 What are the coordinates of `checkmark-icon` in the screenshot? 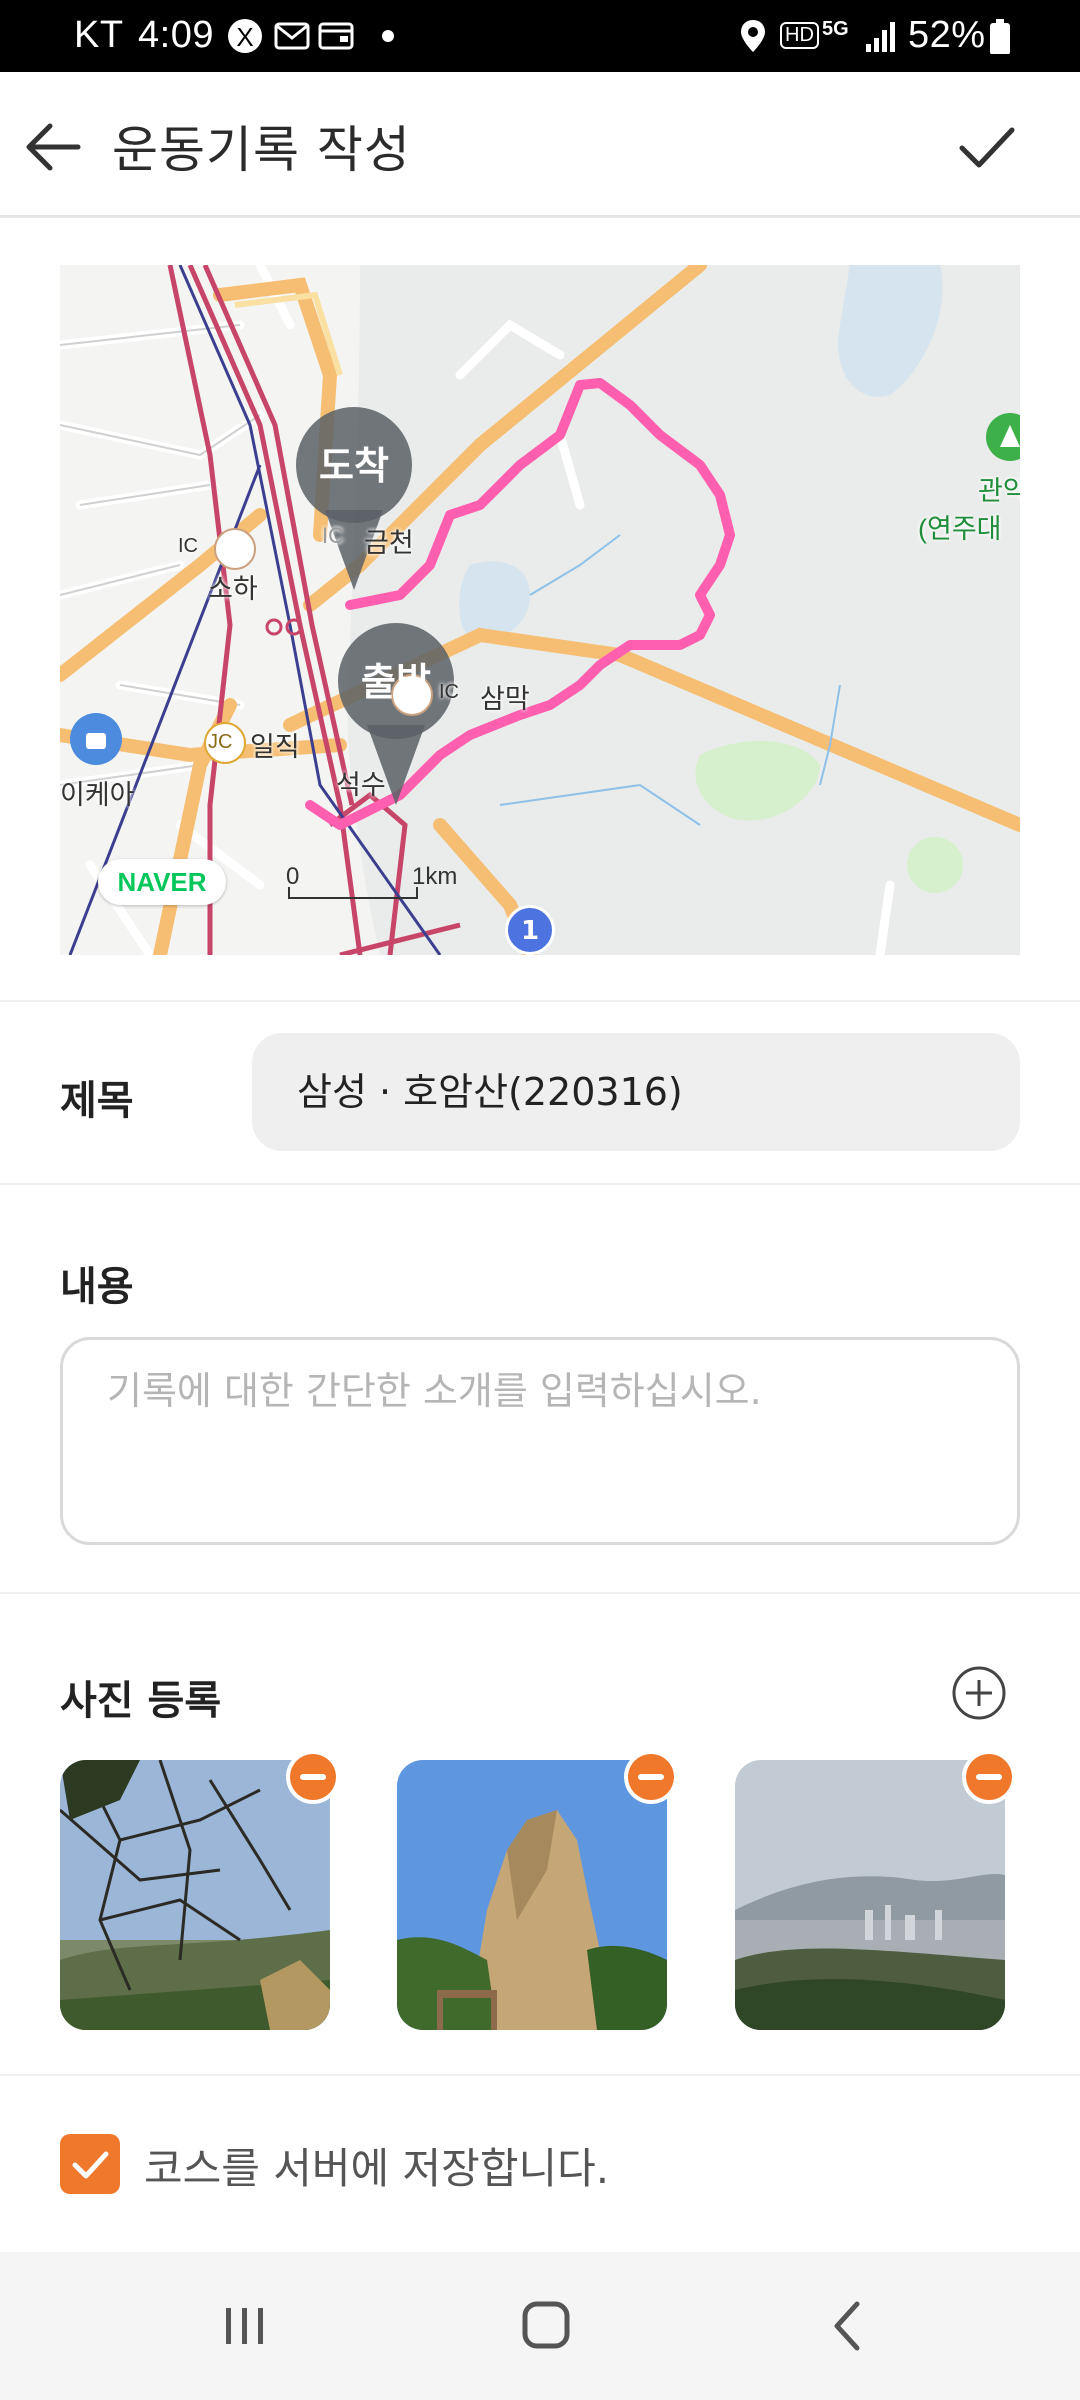 It's located at (90, 2165).